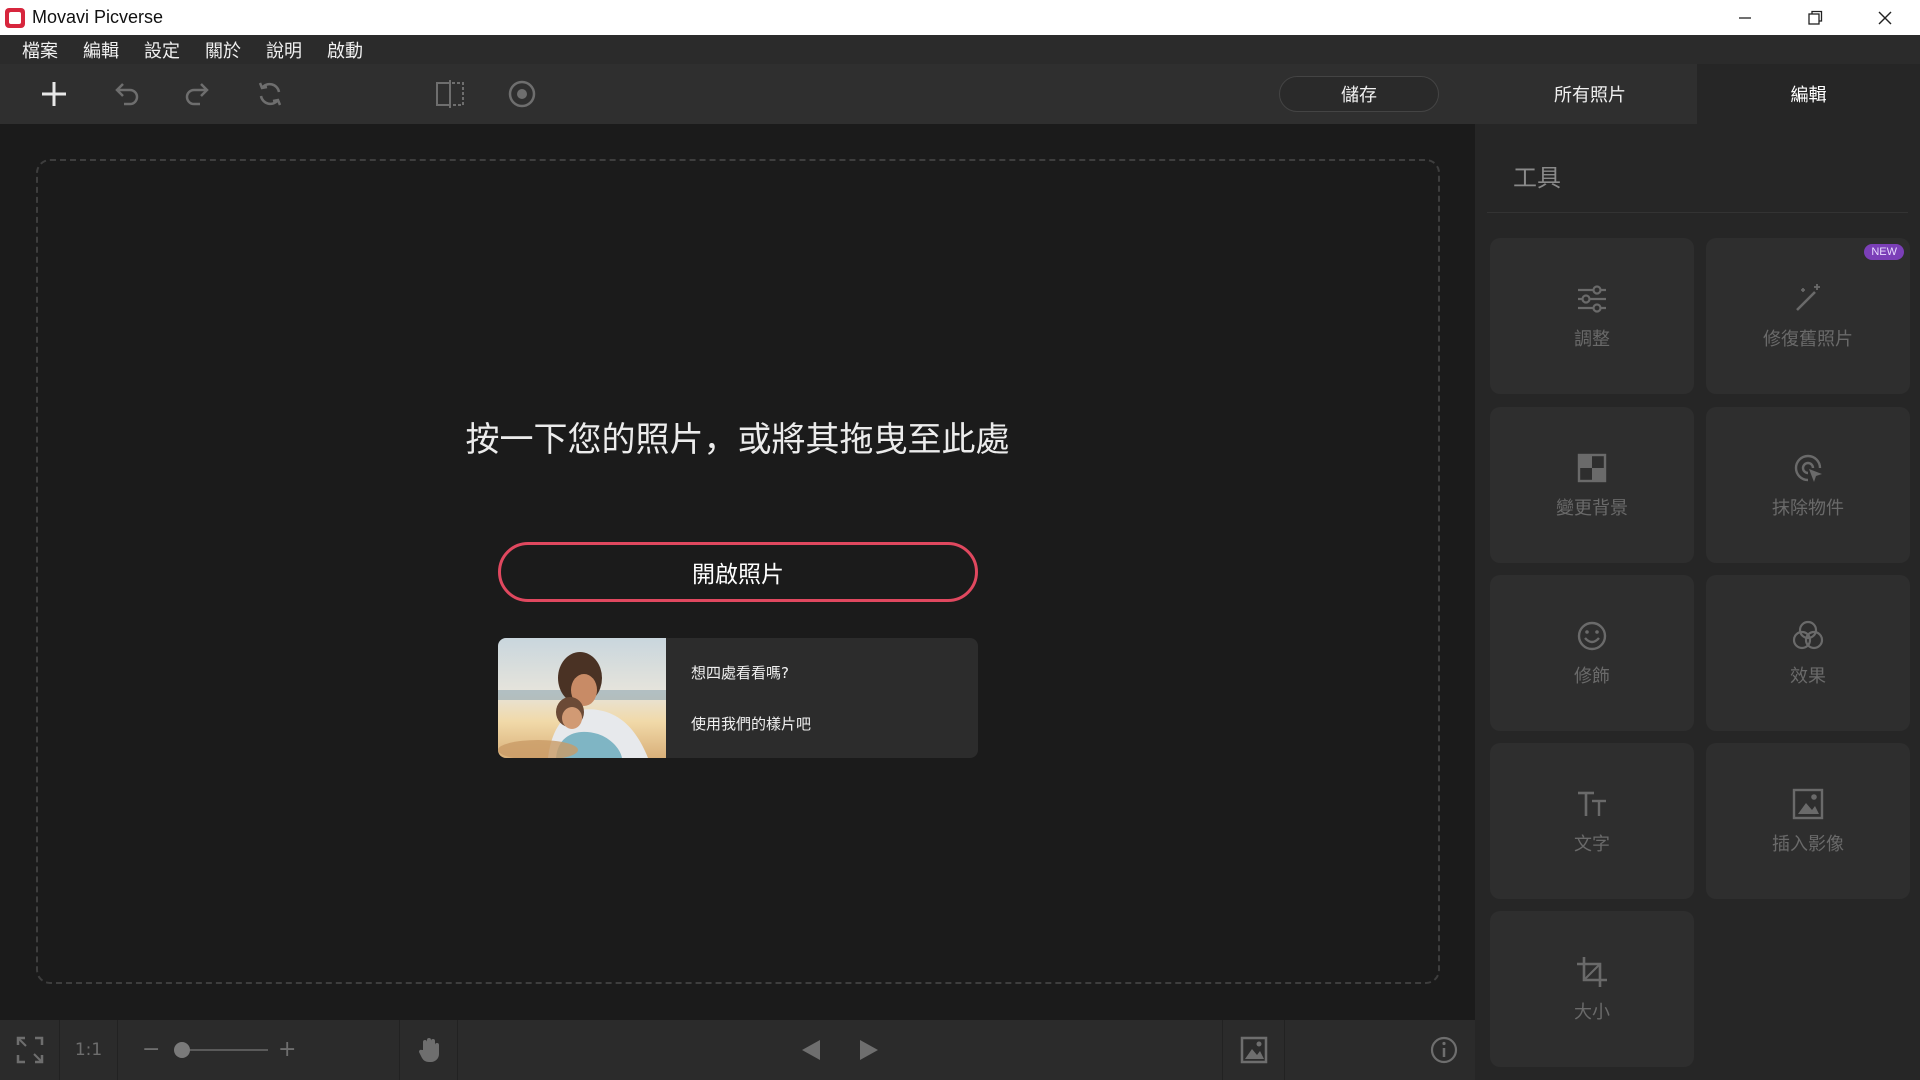 The height and width of the screenshot is (1080, 1920). Describe the element at coordinates (15, 17) in the screenshot. I see `app-logo-icon` at that location.